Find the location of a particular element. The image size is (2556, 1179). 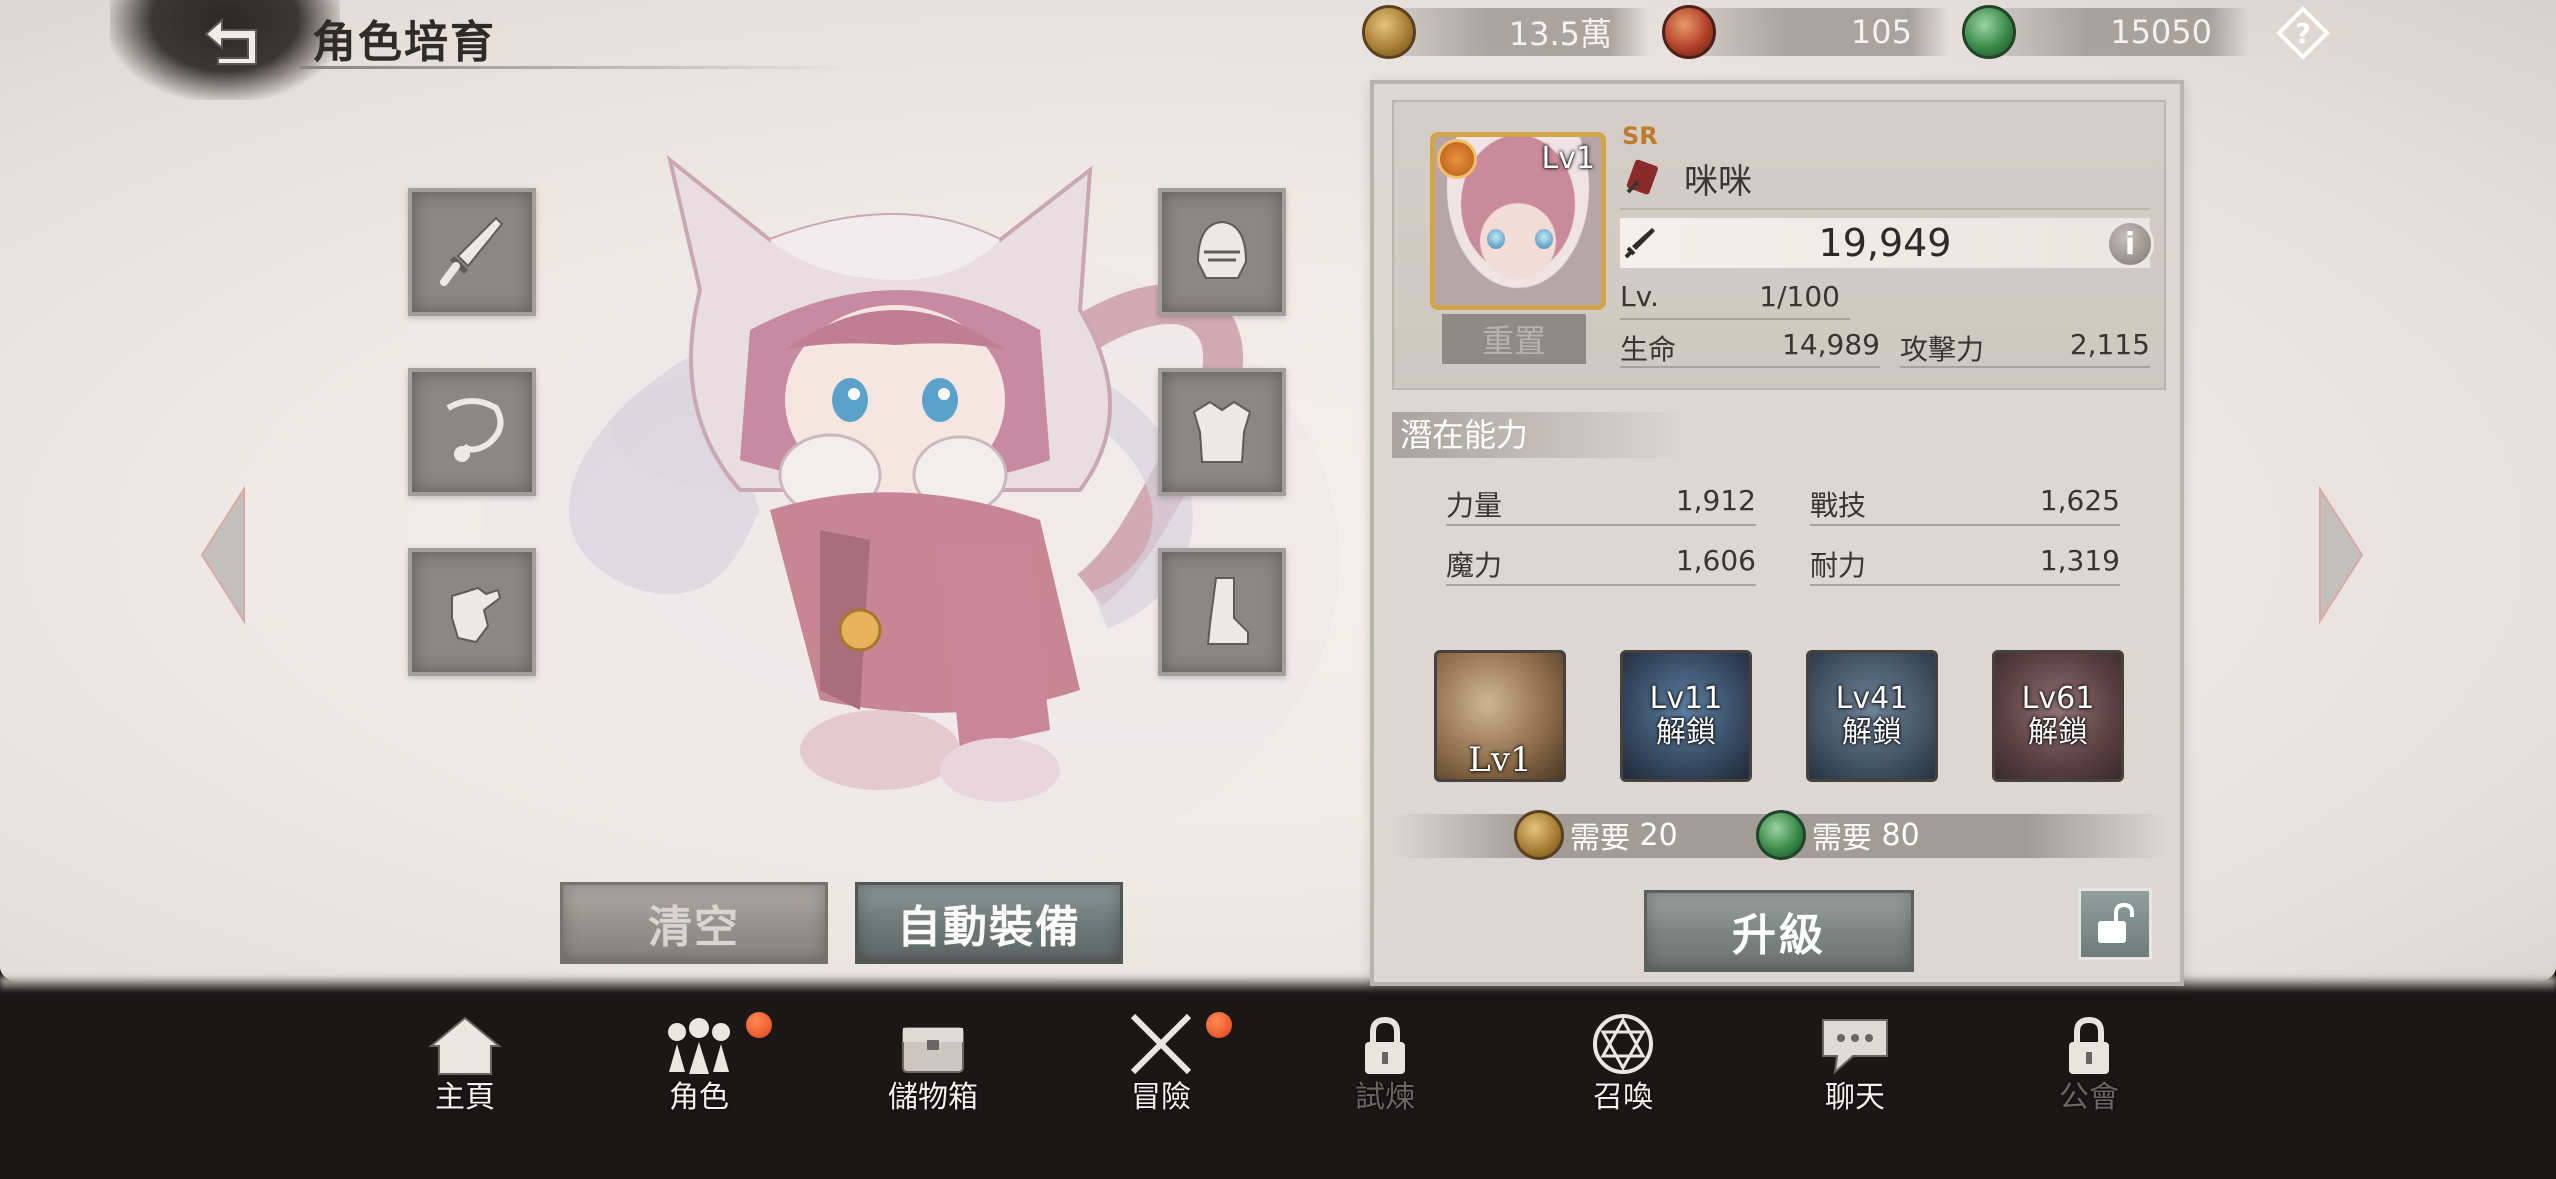

reset-button: 重置 is located at coordinates (1514, 339).